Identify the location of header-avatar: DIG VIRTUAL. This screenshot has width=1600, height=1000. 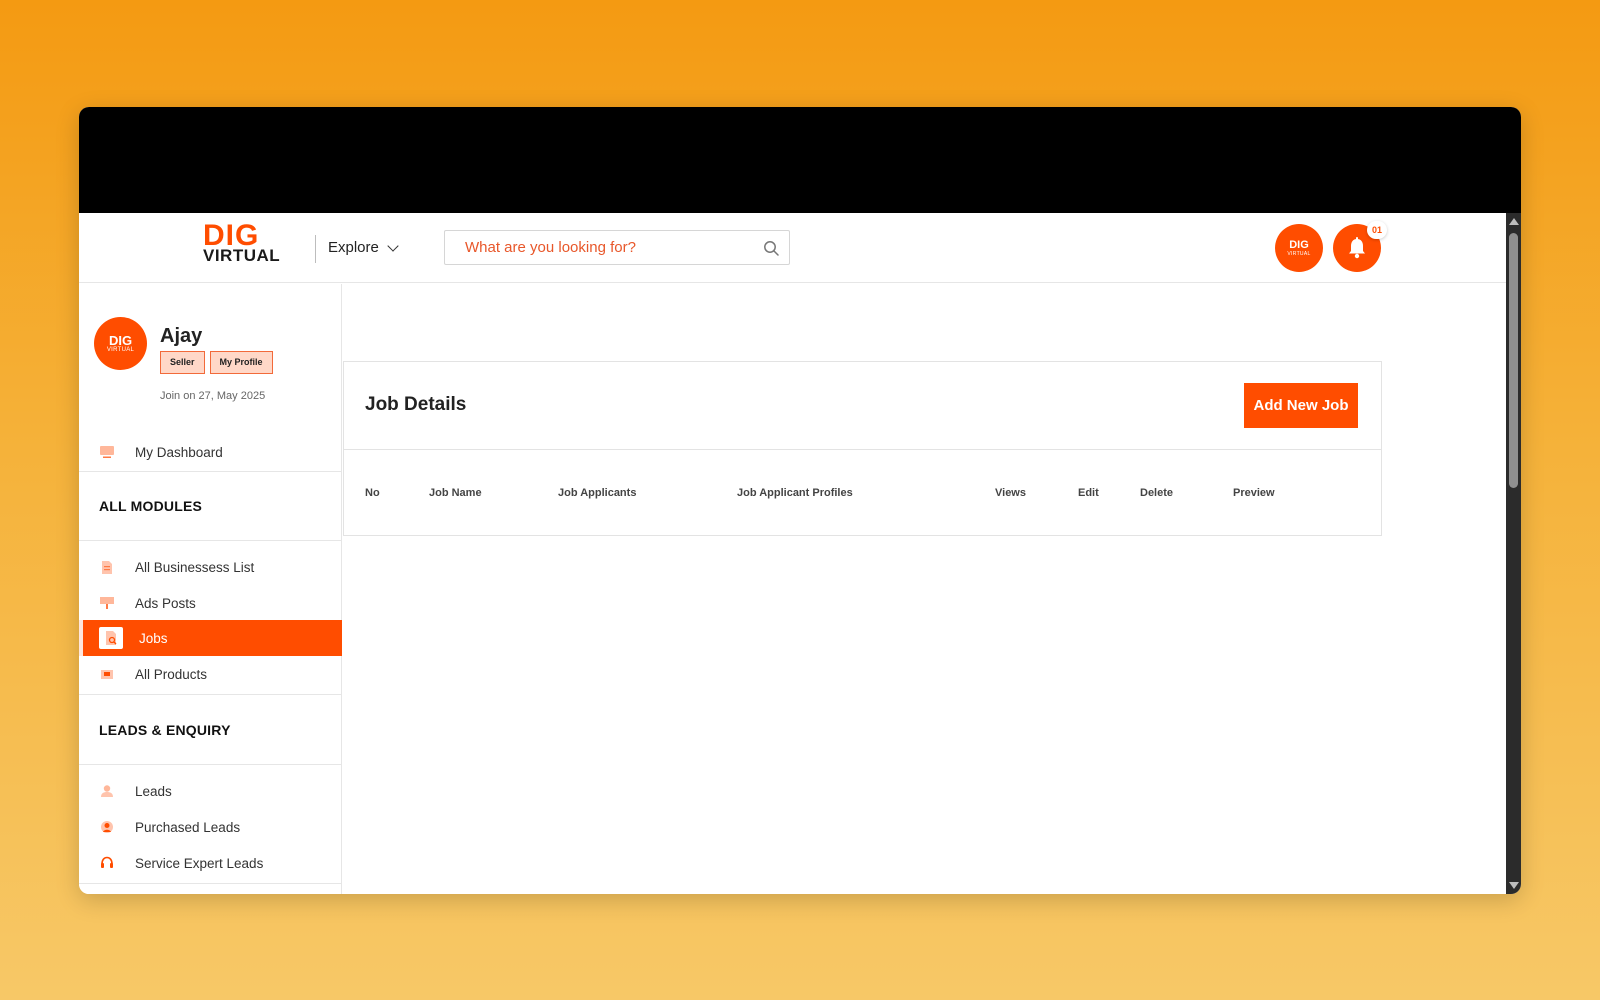
(1299, 248).